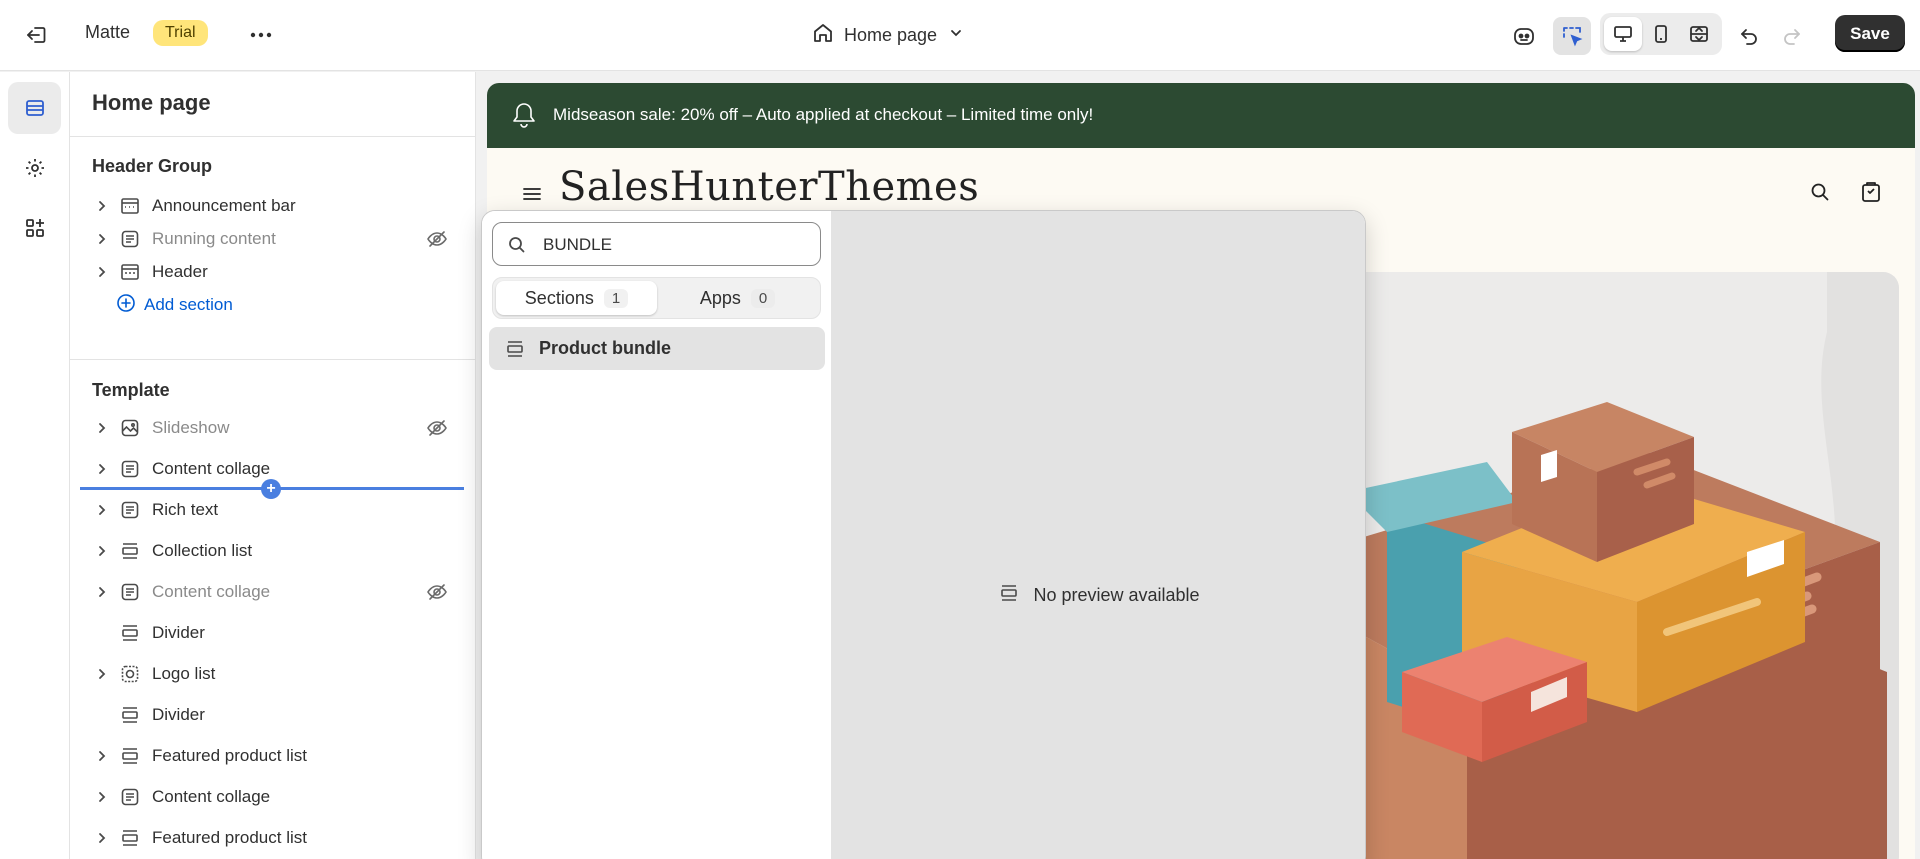 This screenshot has height=859, width=1920. I want to click on template-group-title: Template, so click(131, 390).